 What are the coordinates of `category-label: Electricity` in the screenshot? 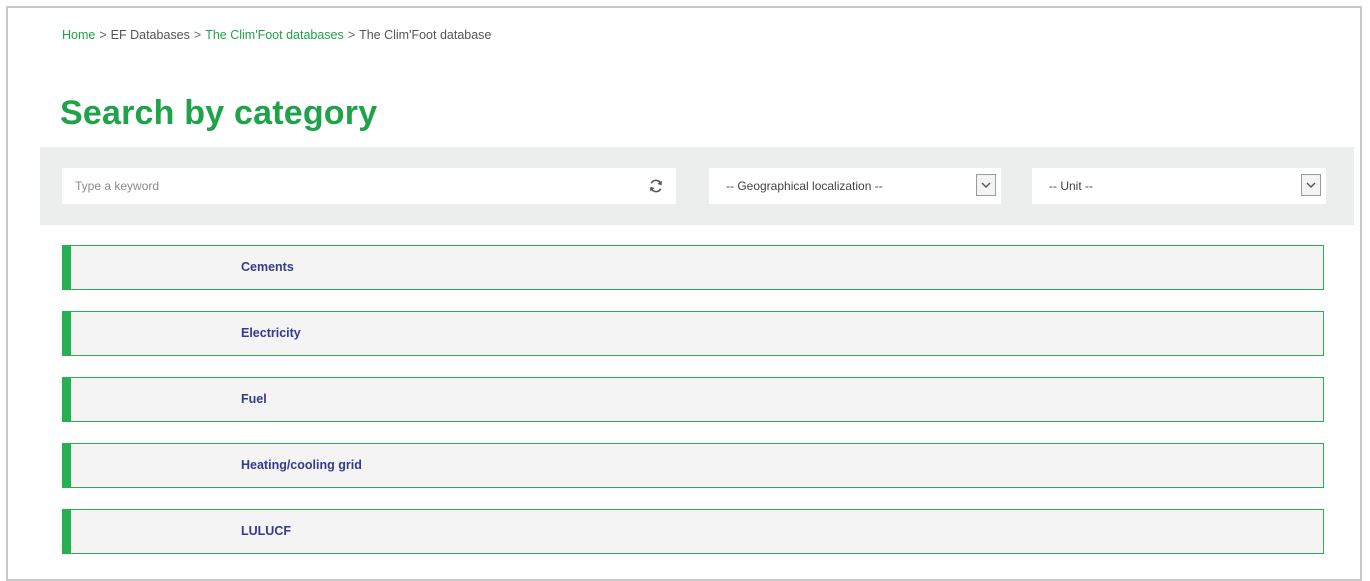 It's located at (271, 333).